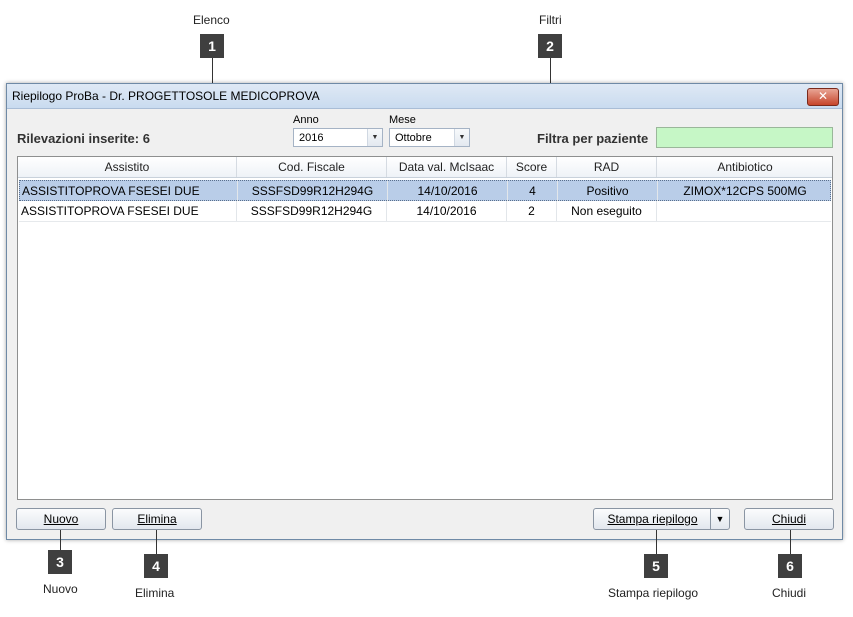  Describe the element at coordinates (306, 120) in the screenshot. I see `year-caption: Anno` at that location.